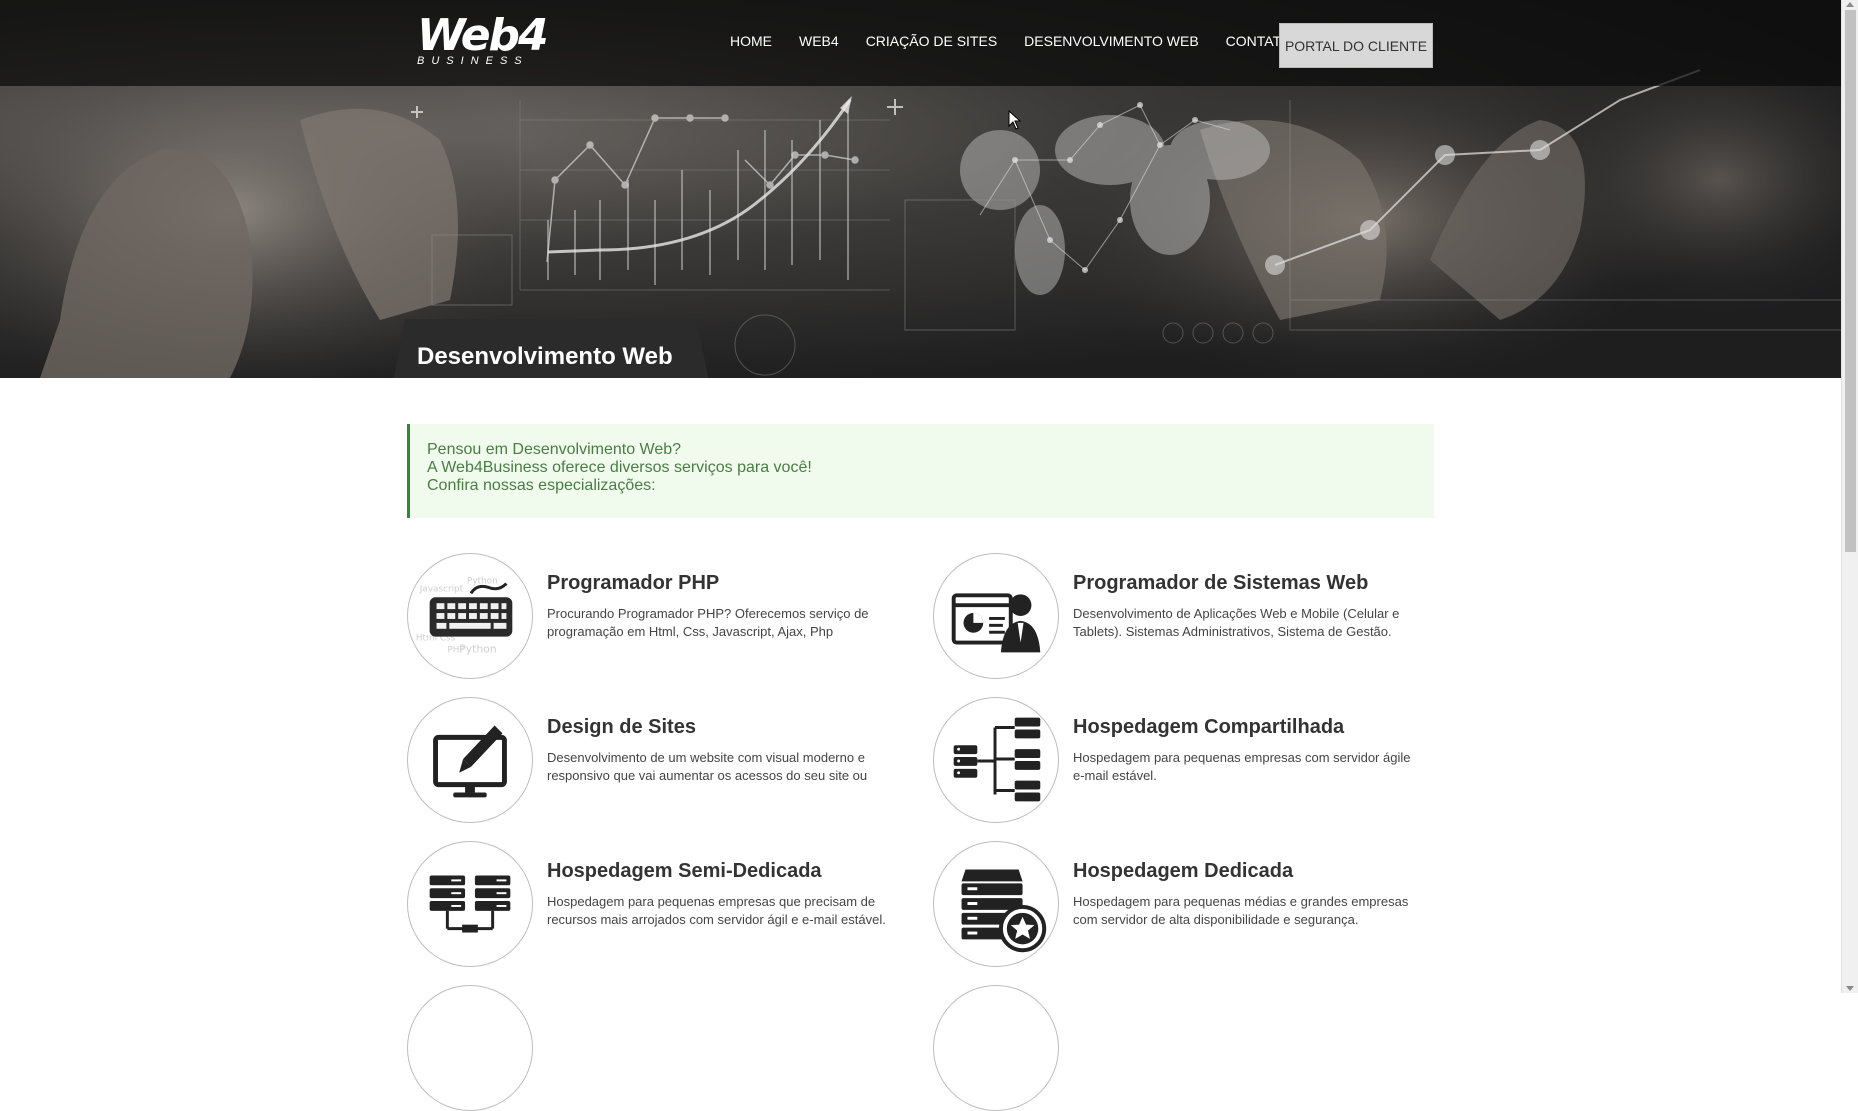 The width and height of the screenshot is (1858, 1111). I want to click on nav-desenvolvimento-web: DESENVOLVIMENTO WEB, so click(1111, 41).